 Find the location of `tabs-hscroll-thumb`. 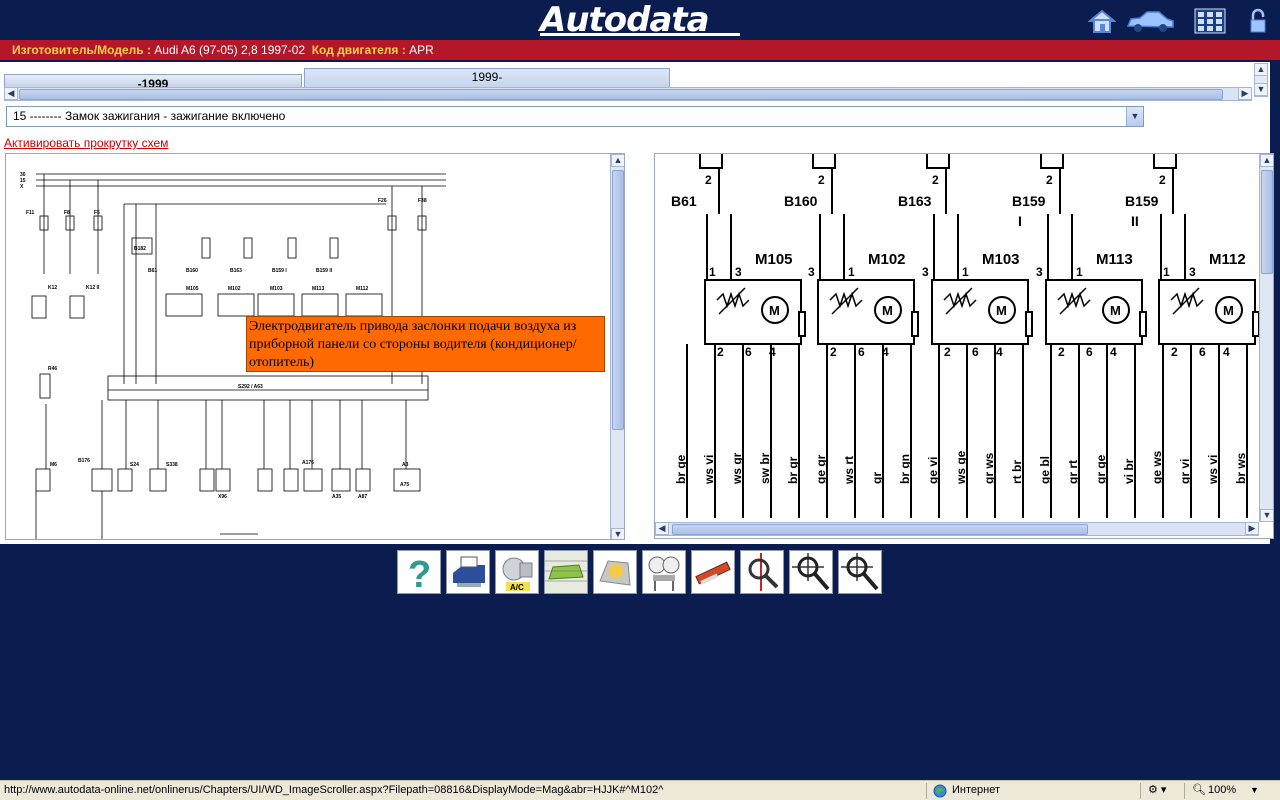

tabs-hscroll-thumb is located at coordinates (621, 94).